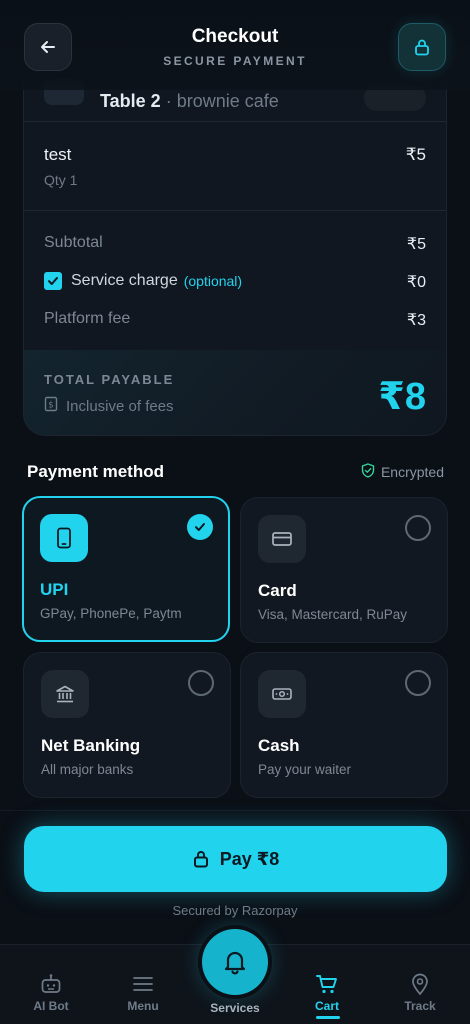 The image size is (470, 1024). Describe the element at coordinates (227, 101) in the screenshot. I see `restaurant-name: brownie cafe` at that location.